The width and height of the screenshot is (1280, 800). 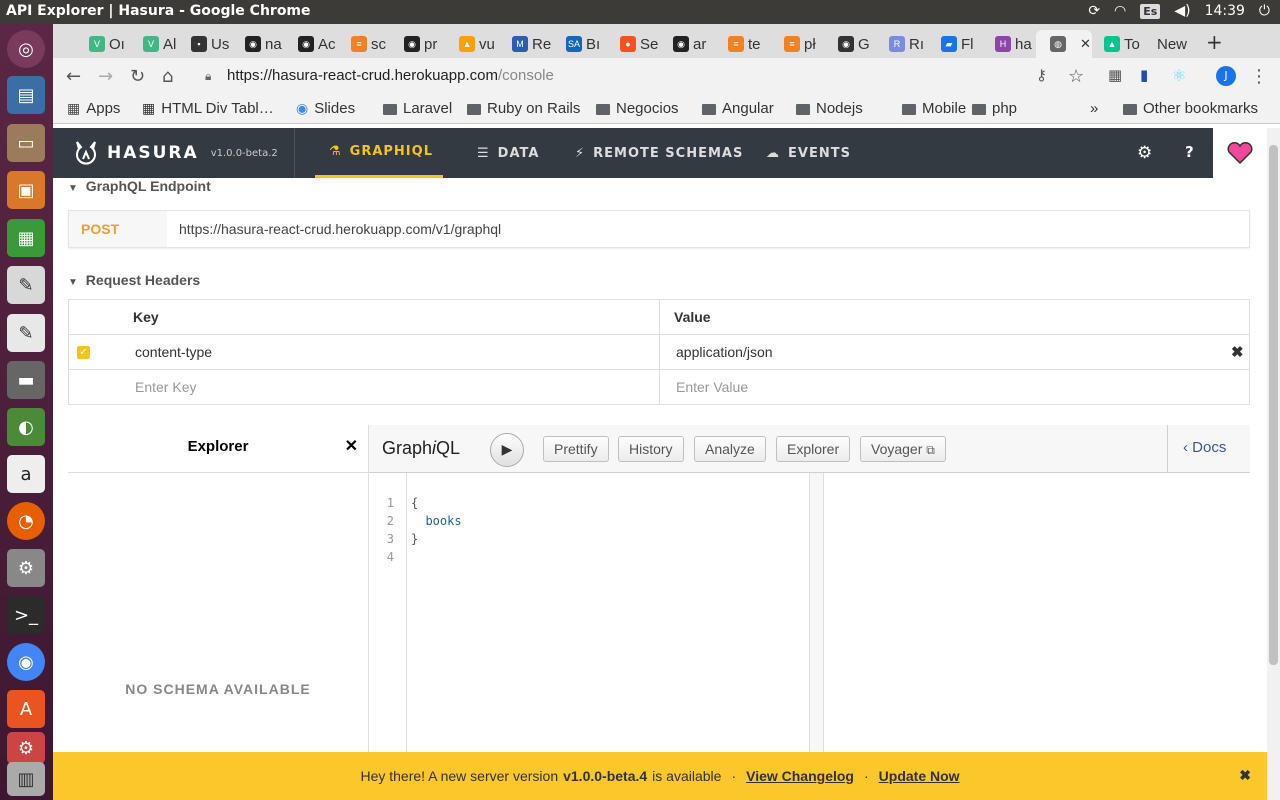 What do you see at coordinates (436, 530) in the screenshot?
I see `query-code: { books}` at bounding box center [436, 530].